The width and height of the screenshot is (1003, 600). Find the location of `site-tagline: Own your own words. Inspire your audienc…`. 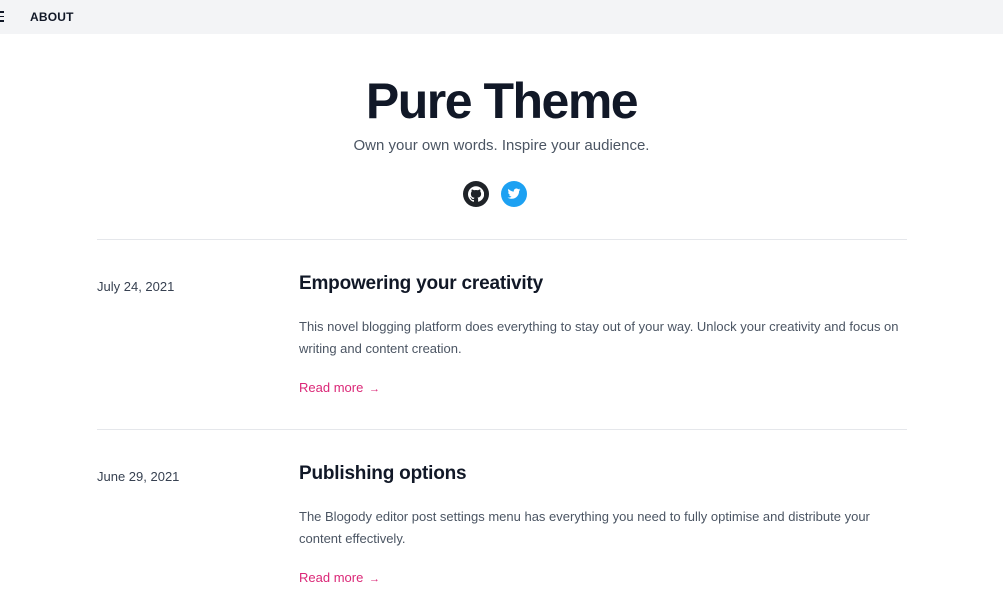

site-tagline: Own your own words. Inspire your audienc… is located at coordinates (501, 145).